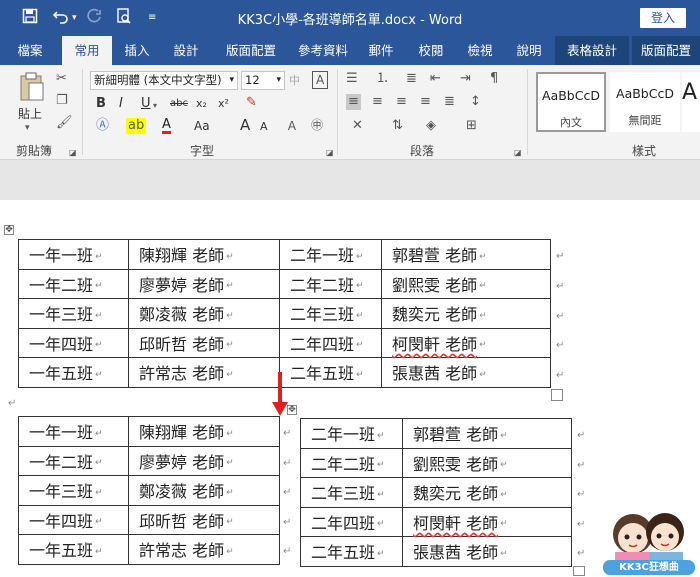  I want to click on subscript-button: x₂, so click(201, 104).